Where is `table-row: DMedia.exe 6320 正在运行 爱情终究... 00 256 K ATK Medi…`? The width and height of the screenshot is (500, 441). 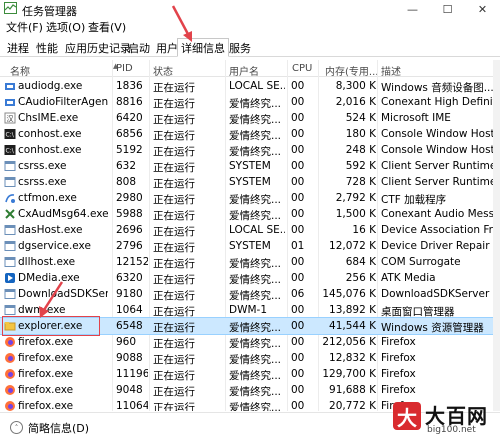 table-row: DMedia.exe 6320 正在运行 爱情终究... 00 256 K ATK Medi… is located at coordinates (246, 278).